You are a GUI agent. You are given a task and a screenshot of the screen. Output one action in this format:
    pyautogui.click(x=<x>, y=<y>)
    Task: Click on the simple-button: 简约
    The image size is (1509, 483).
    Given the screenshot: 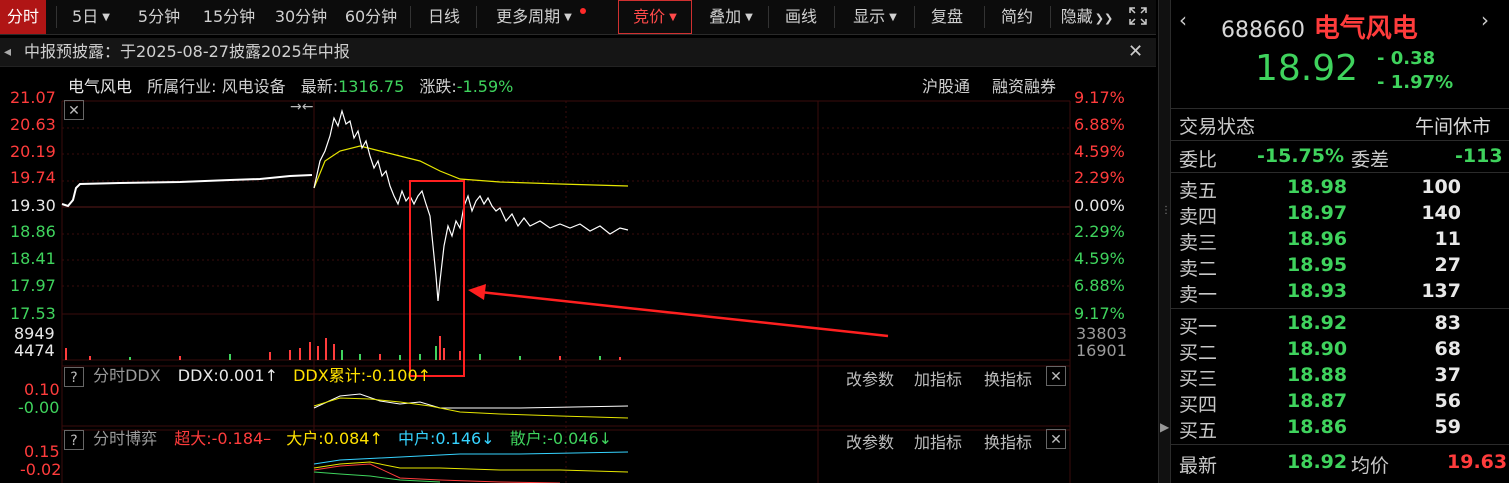 What is the action you would take?
    pyautogui.click(x=1017, y=17)
    